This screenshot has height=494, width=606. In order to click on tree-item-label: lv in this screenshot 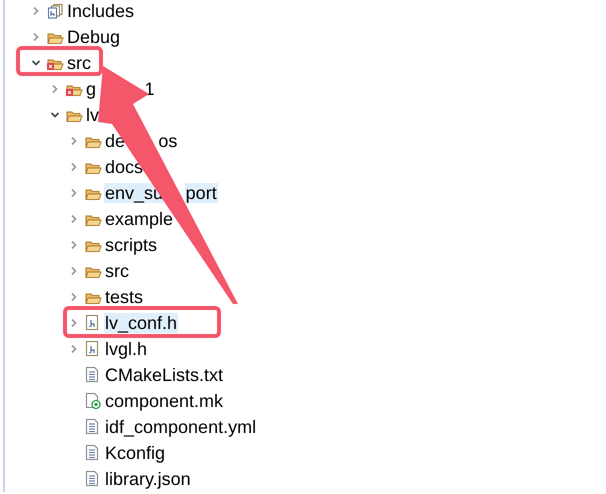, I will do `click(92, 115)`.